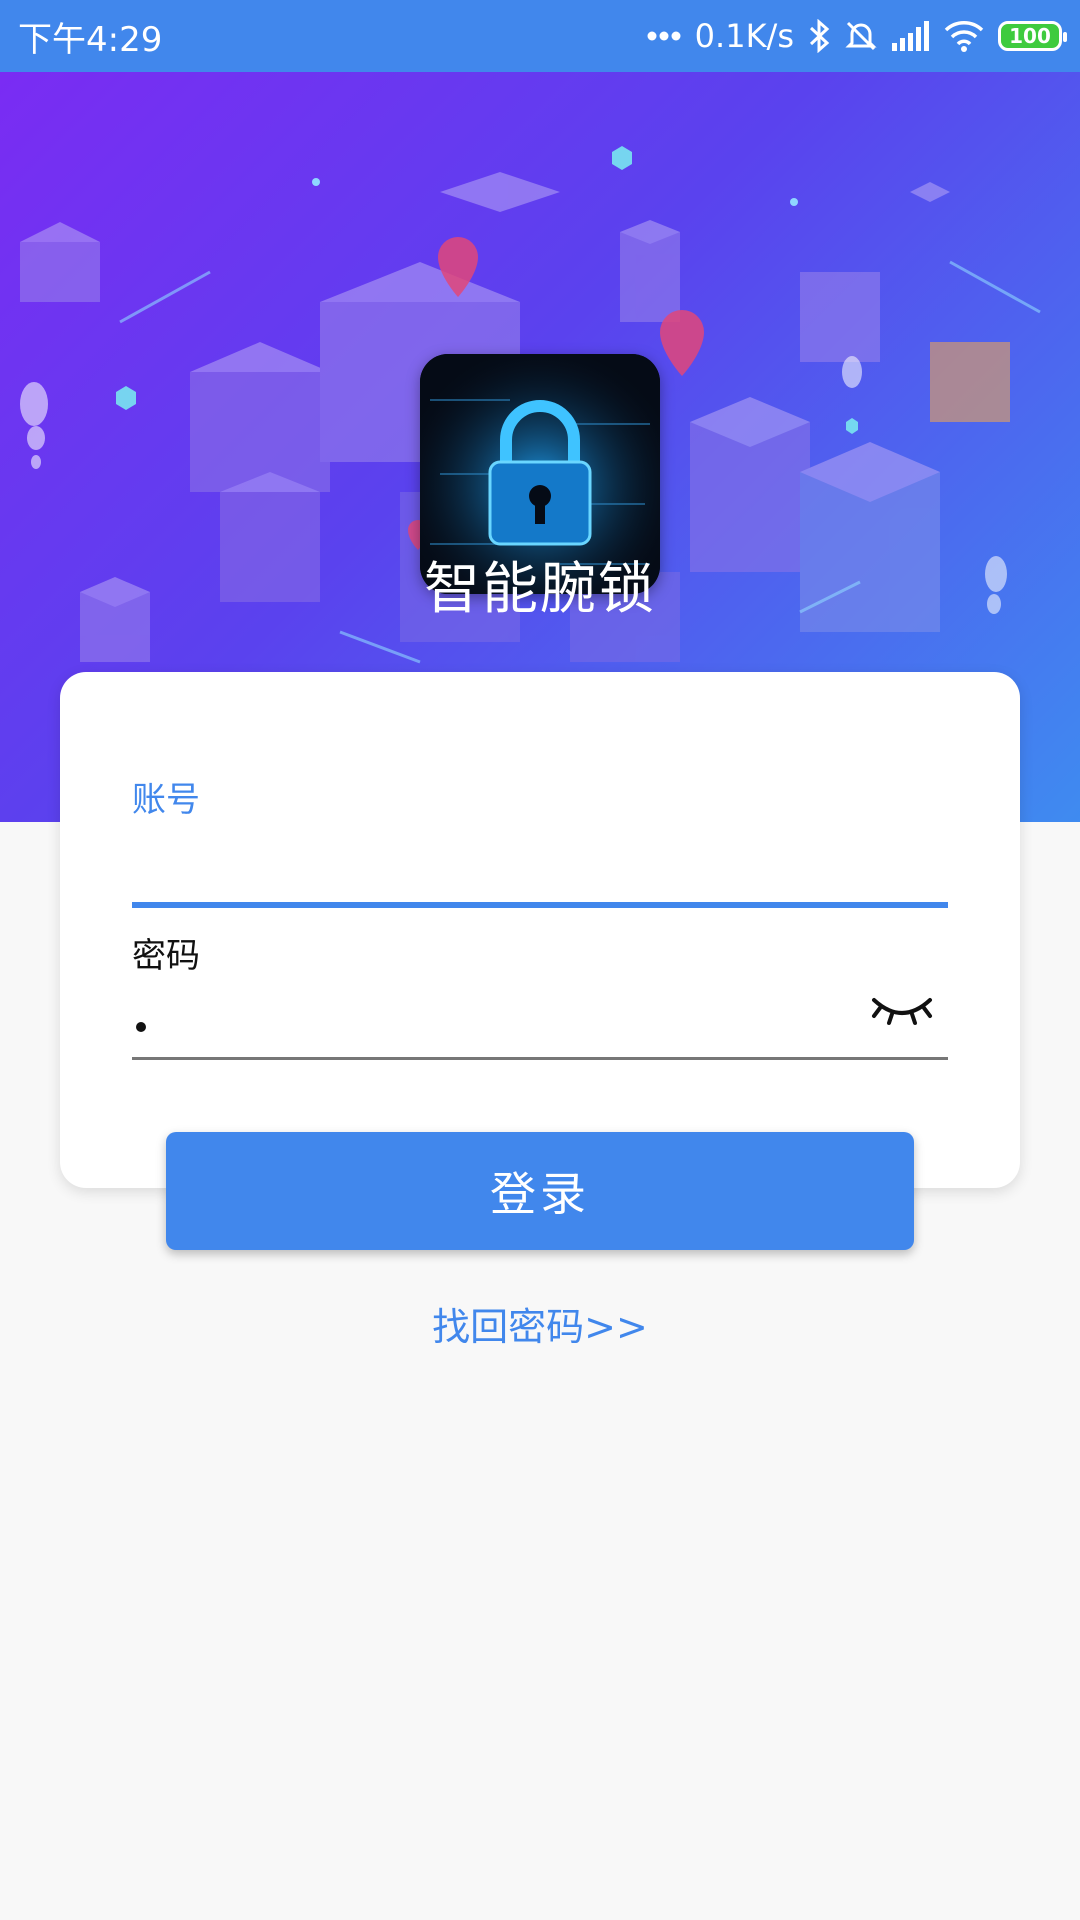 The image size is (1080, 1920). I want to click on status-icons: 0.1K/s 100, so click(857, 36).